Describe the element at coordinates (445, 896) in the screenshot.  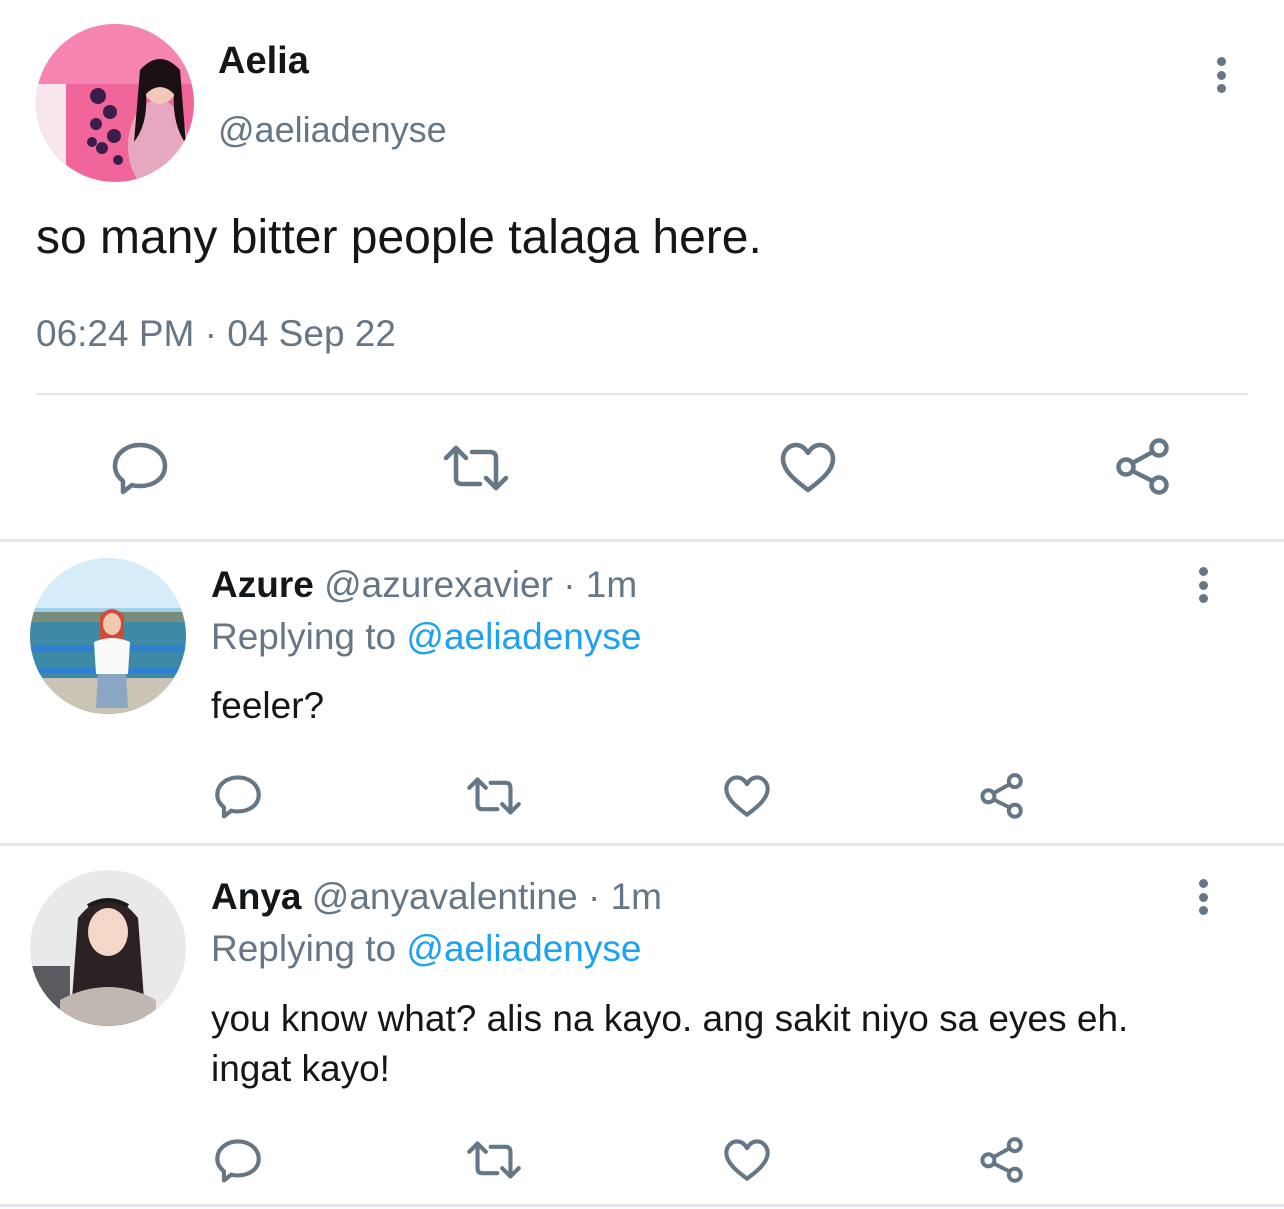
I see `author-handle: @anyavalentine` at that location.